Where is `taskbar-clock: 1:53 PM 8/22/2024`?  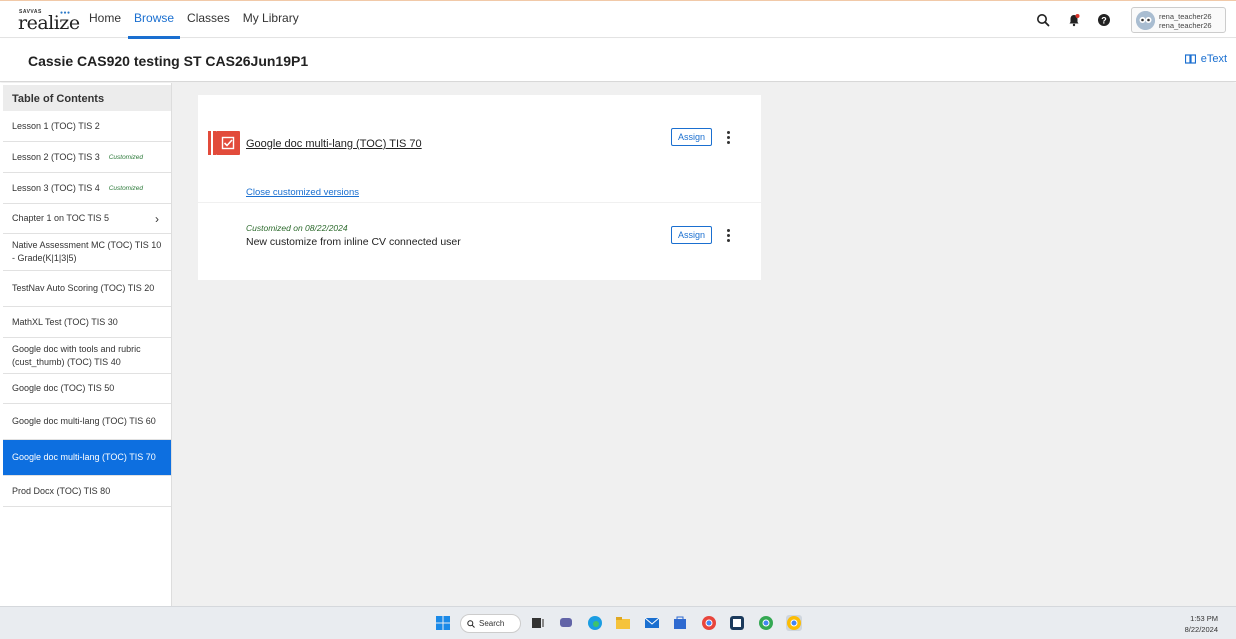 taskbar-clock: 1:53 PM 8/22/2024 is located at coordinates (1201, 624).